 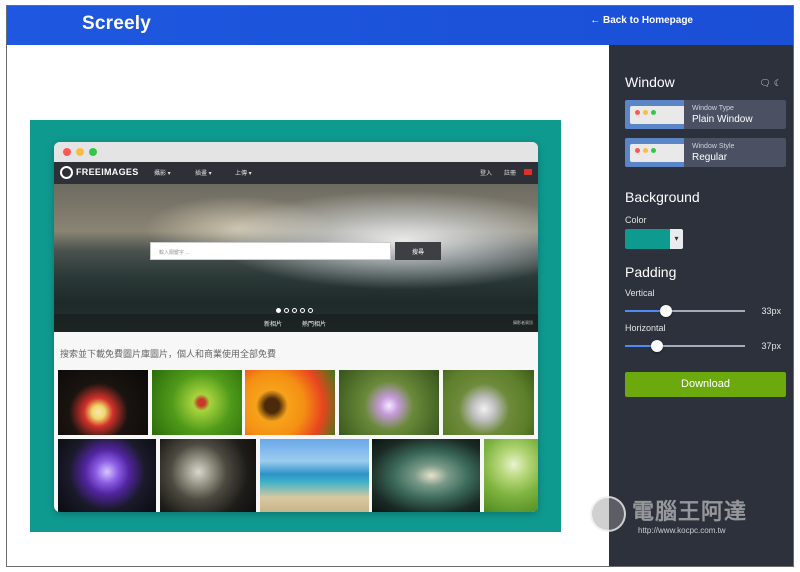 What do you see at coordinates (713, 108) in the screenshot?
I see `window-type-label: Window Type` at bounding box center [713, 108].